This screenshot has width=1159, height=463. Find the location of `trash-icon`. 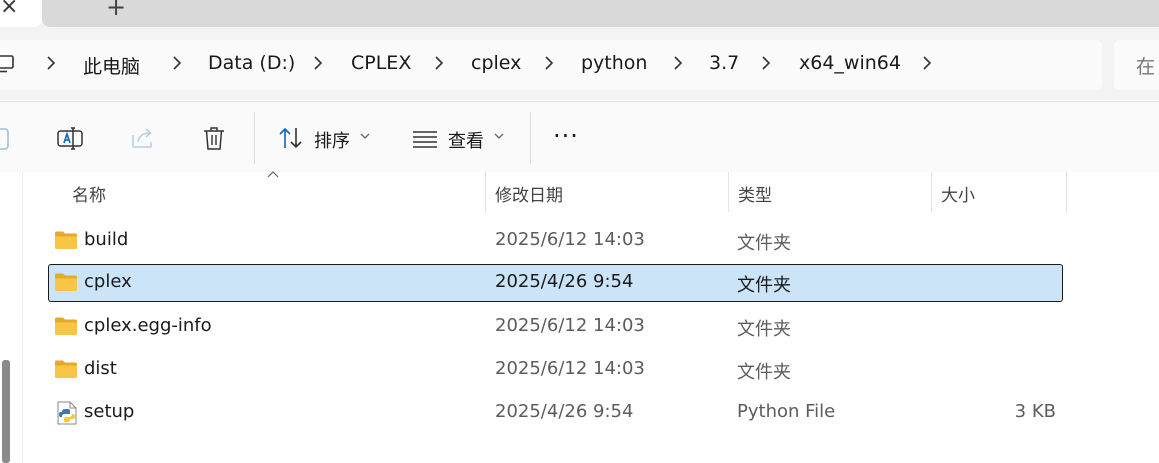

trash-icon is located at coordinates (214, 138).